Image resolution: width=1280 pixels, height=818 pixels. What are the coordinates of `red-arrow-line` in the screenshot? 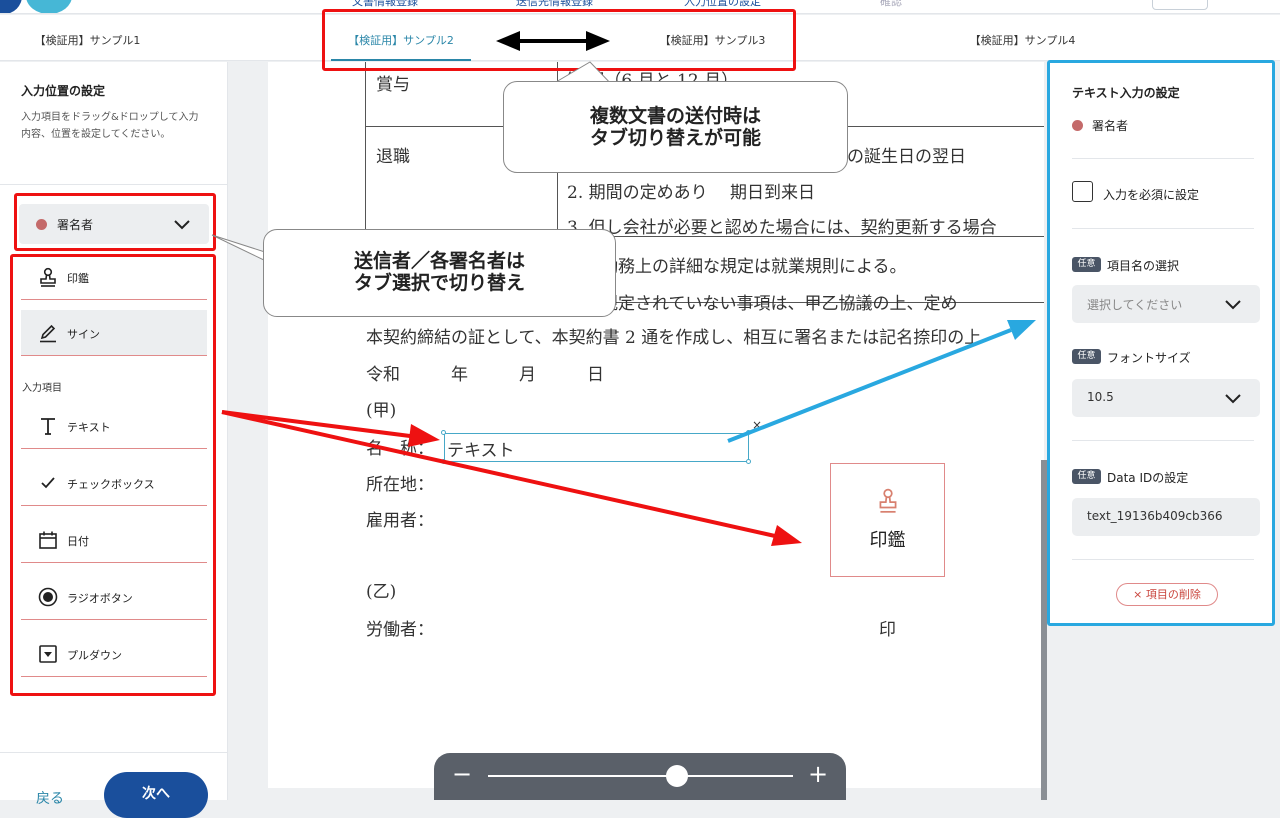 It's located at (498, 474).